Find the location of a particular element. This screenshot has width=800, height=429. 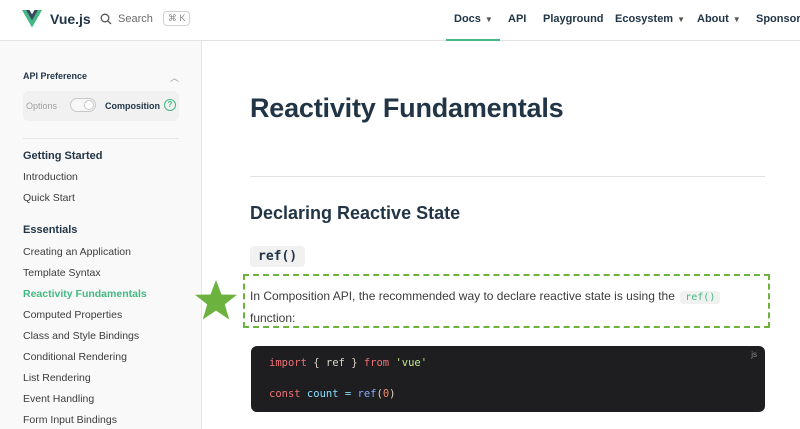

nav-docs: Docs ▼ is located at coordinates (473, 19).